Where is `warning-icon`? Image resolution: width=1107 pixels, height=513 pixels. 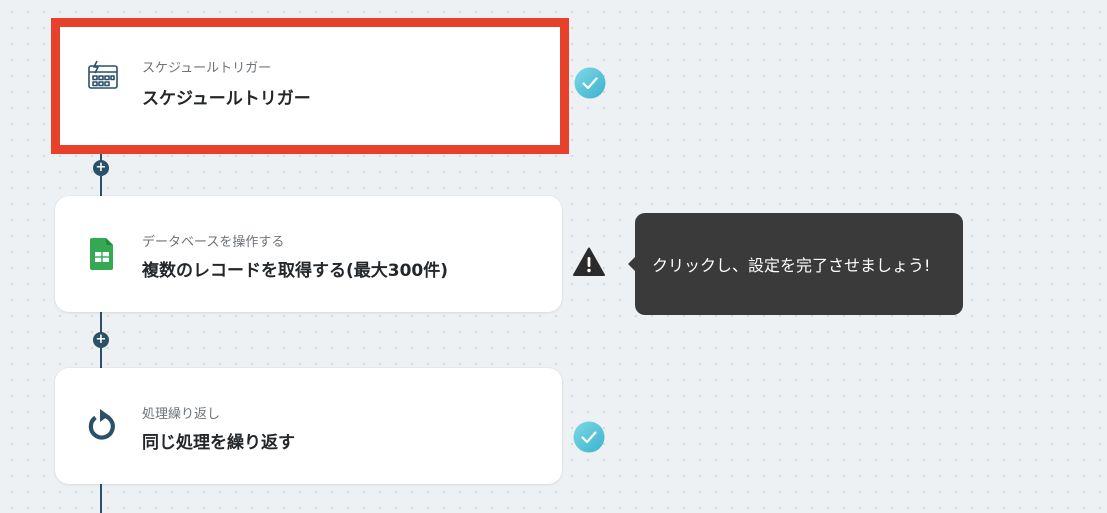
warning-icon is located at coordinates (588, 262).